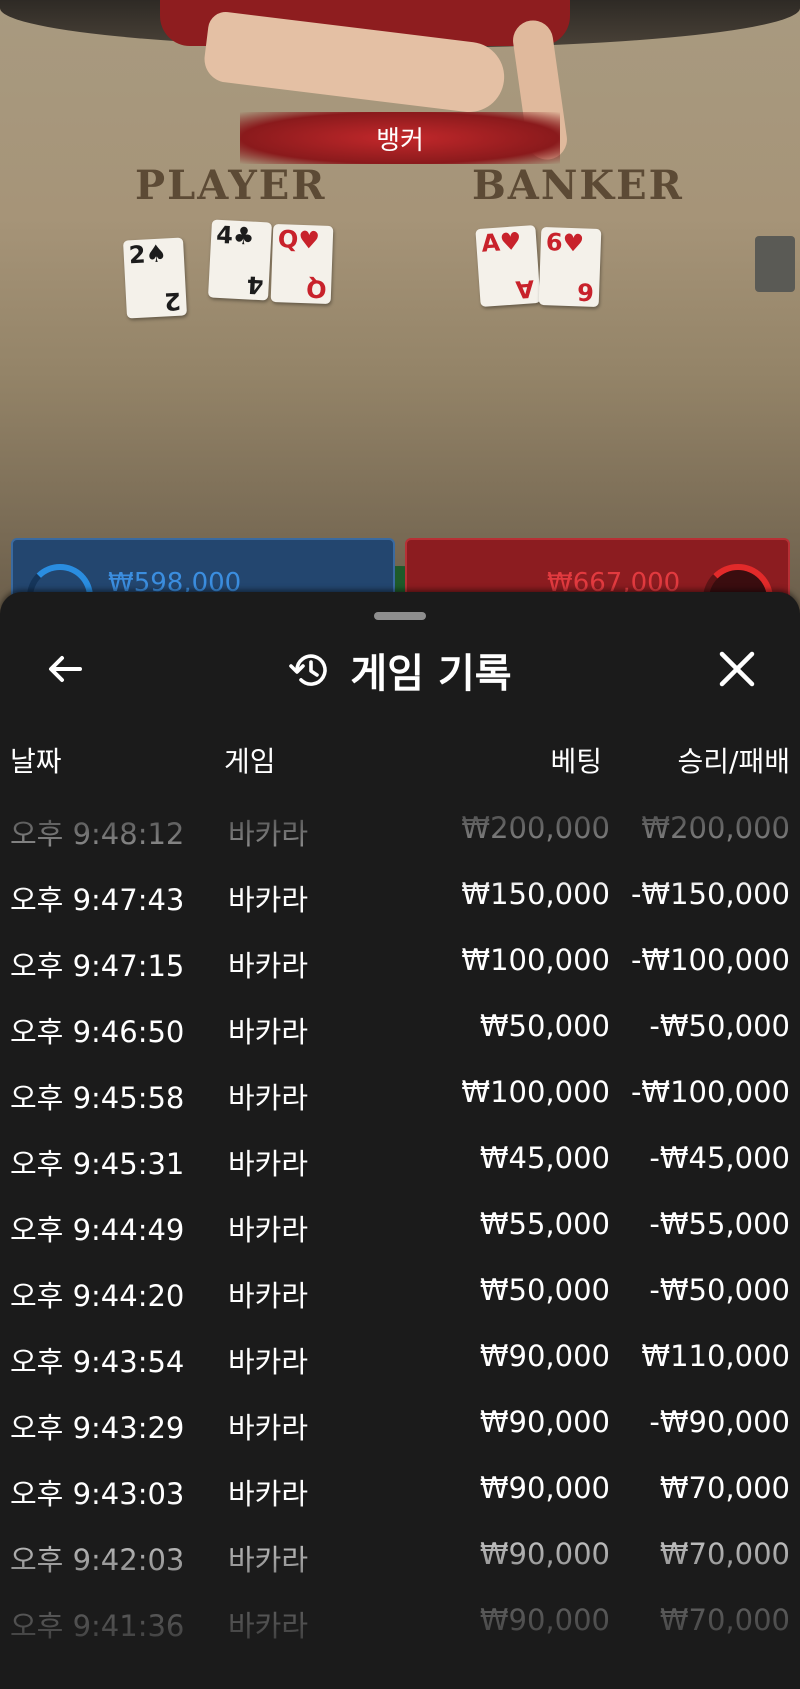 The image size is (800, 1689). Describe the element at coordinates (36, 761) in the screenshot. I see `column-header-date: 날짜` at that location.